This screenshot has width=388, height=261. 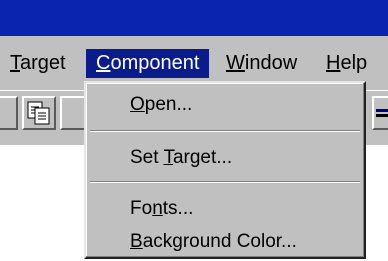 What do you see at coordinates (271, 63) in the screenshot?
I see `menu-window-rest: indow` at bounding box center [271, 63].